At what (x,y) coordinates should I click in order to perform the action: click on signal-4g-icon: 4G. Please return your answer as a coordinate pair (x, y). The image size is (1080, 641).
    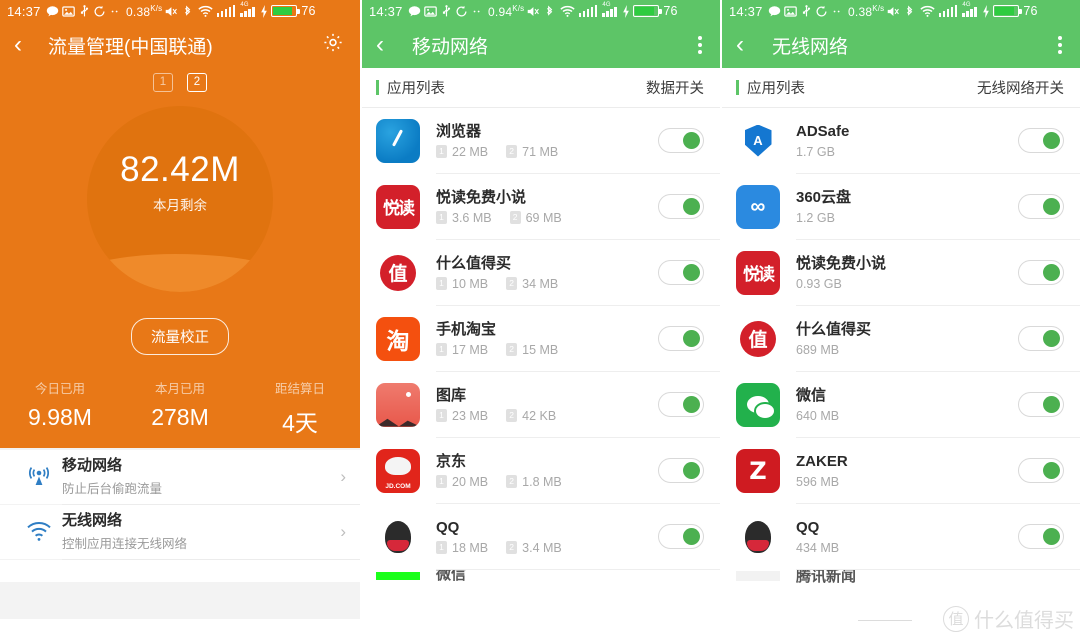
    Looking at the image, I should click on (248, 9).